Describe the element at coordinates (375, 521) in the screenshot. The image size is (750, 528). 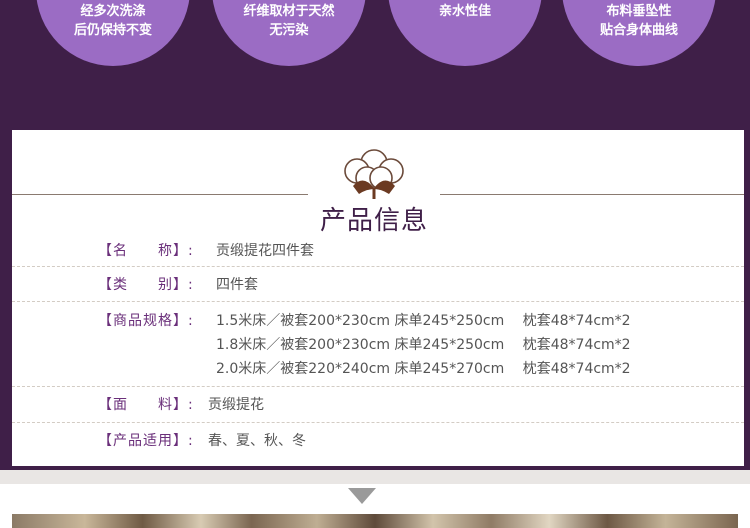
I see `product-photo` at that location.